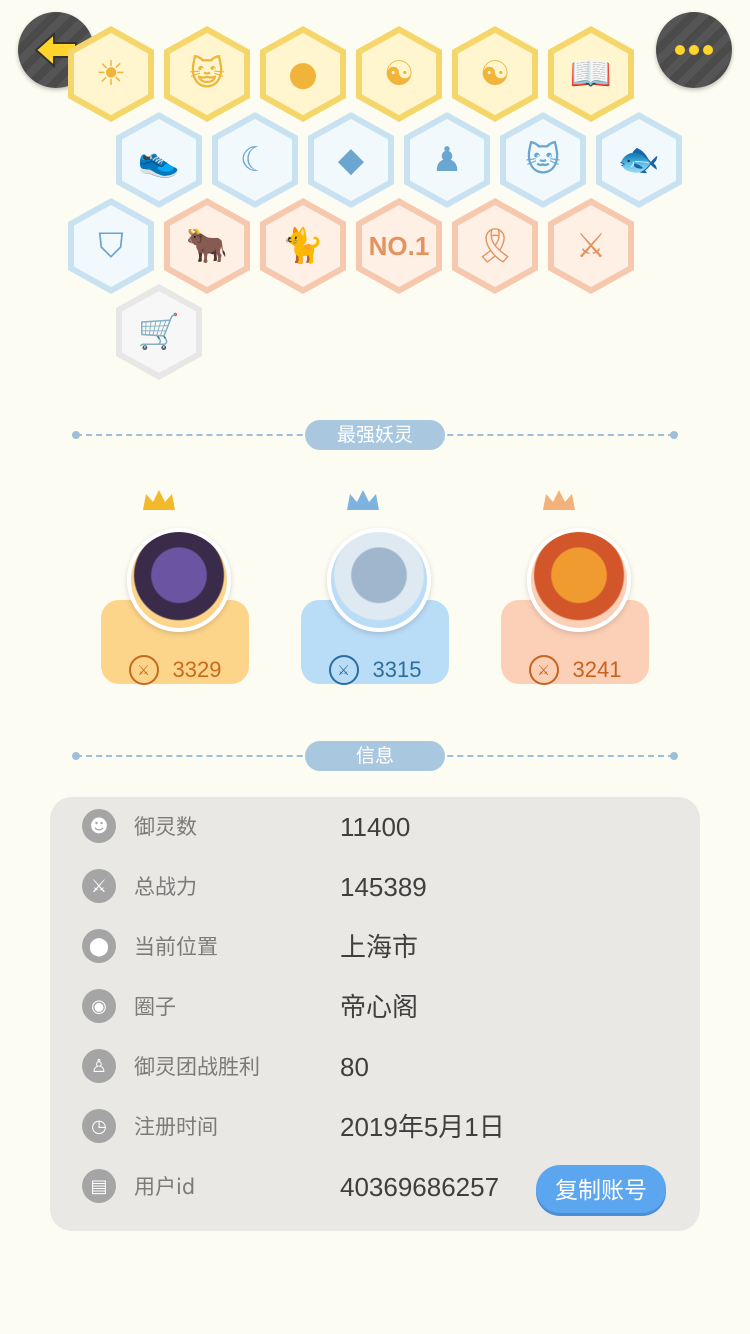 This screenshot has width=750, height=1334. I want to click on spirits-section-title: 最强妖灵, so click(375, 435).